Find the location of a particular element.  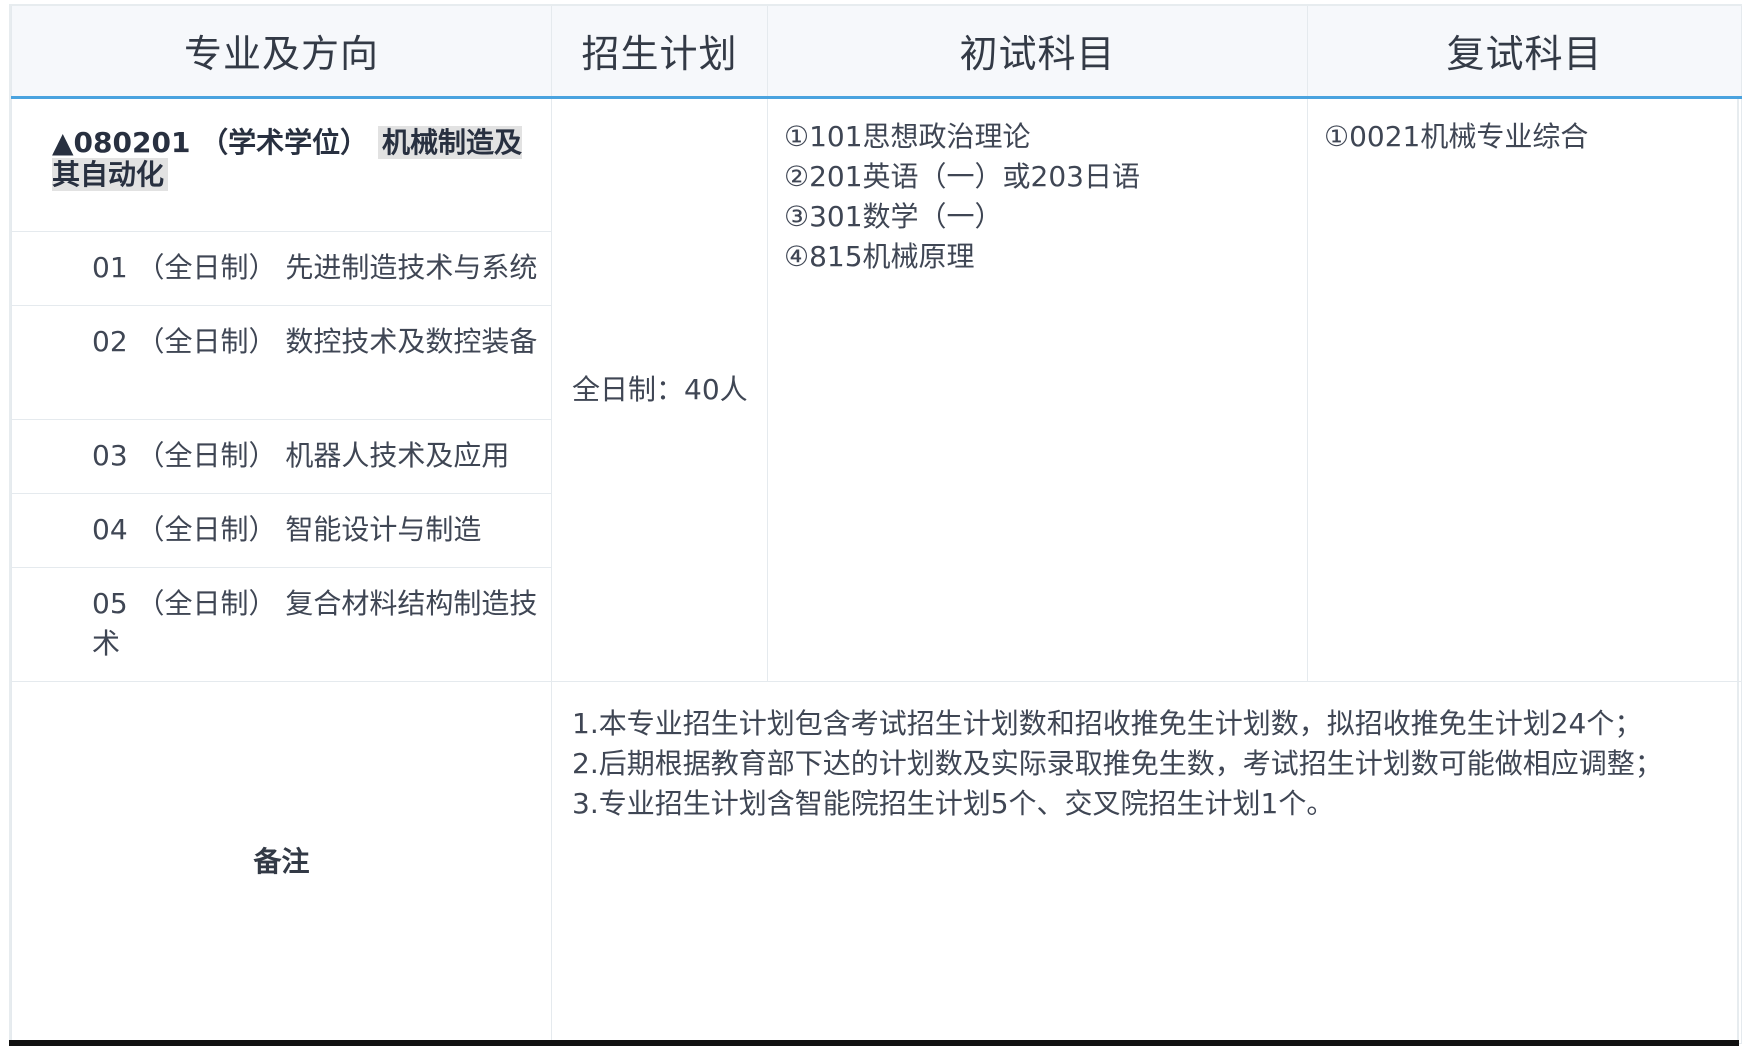

bottom-edge-bar is located at coordinates (874, 1043).